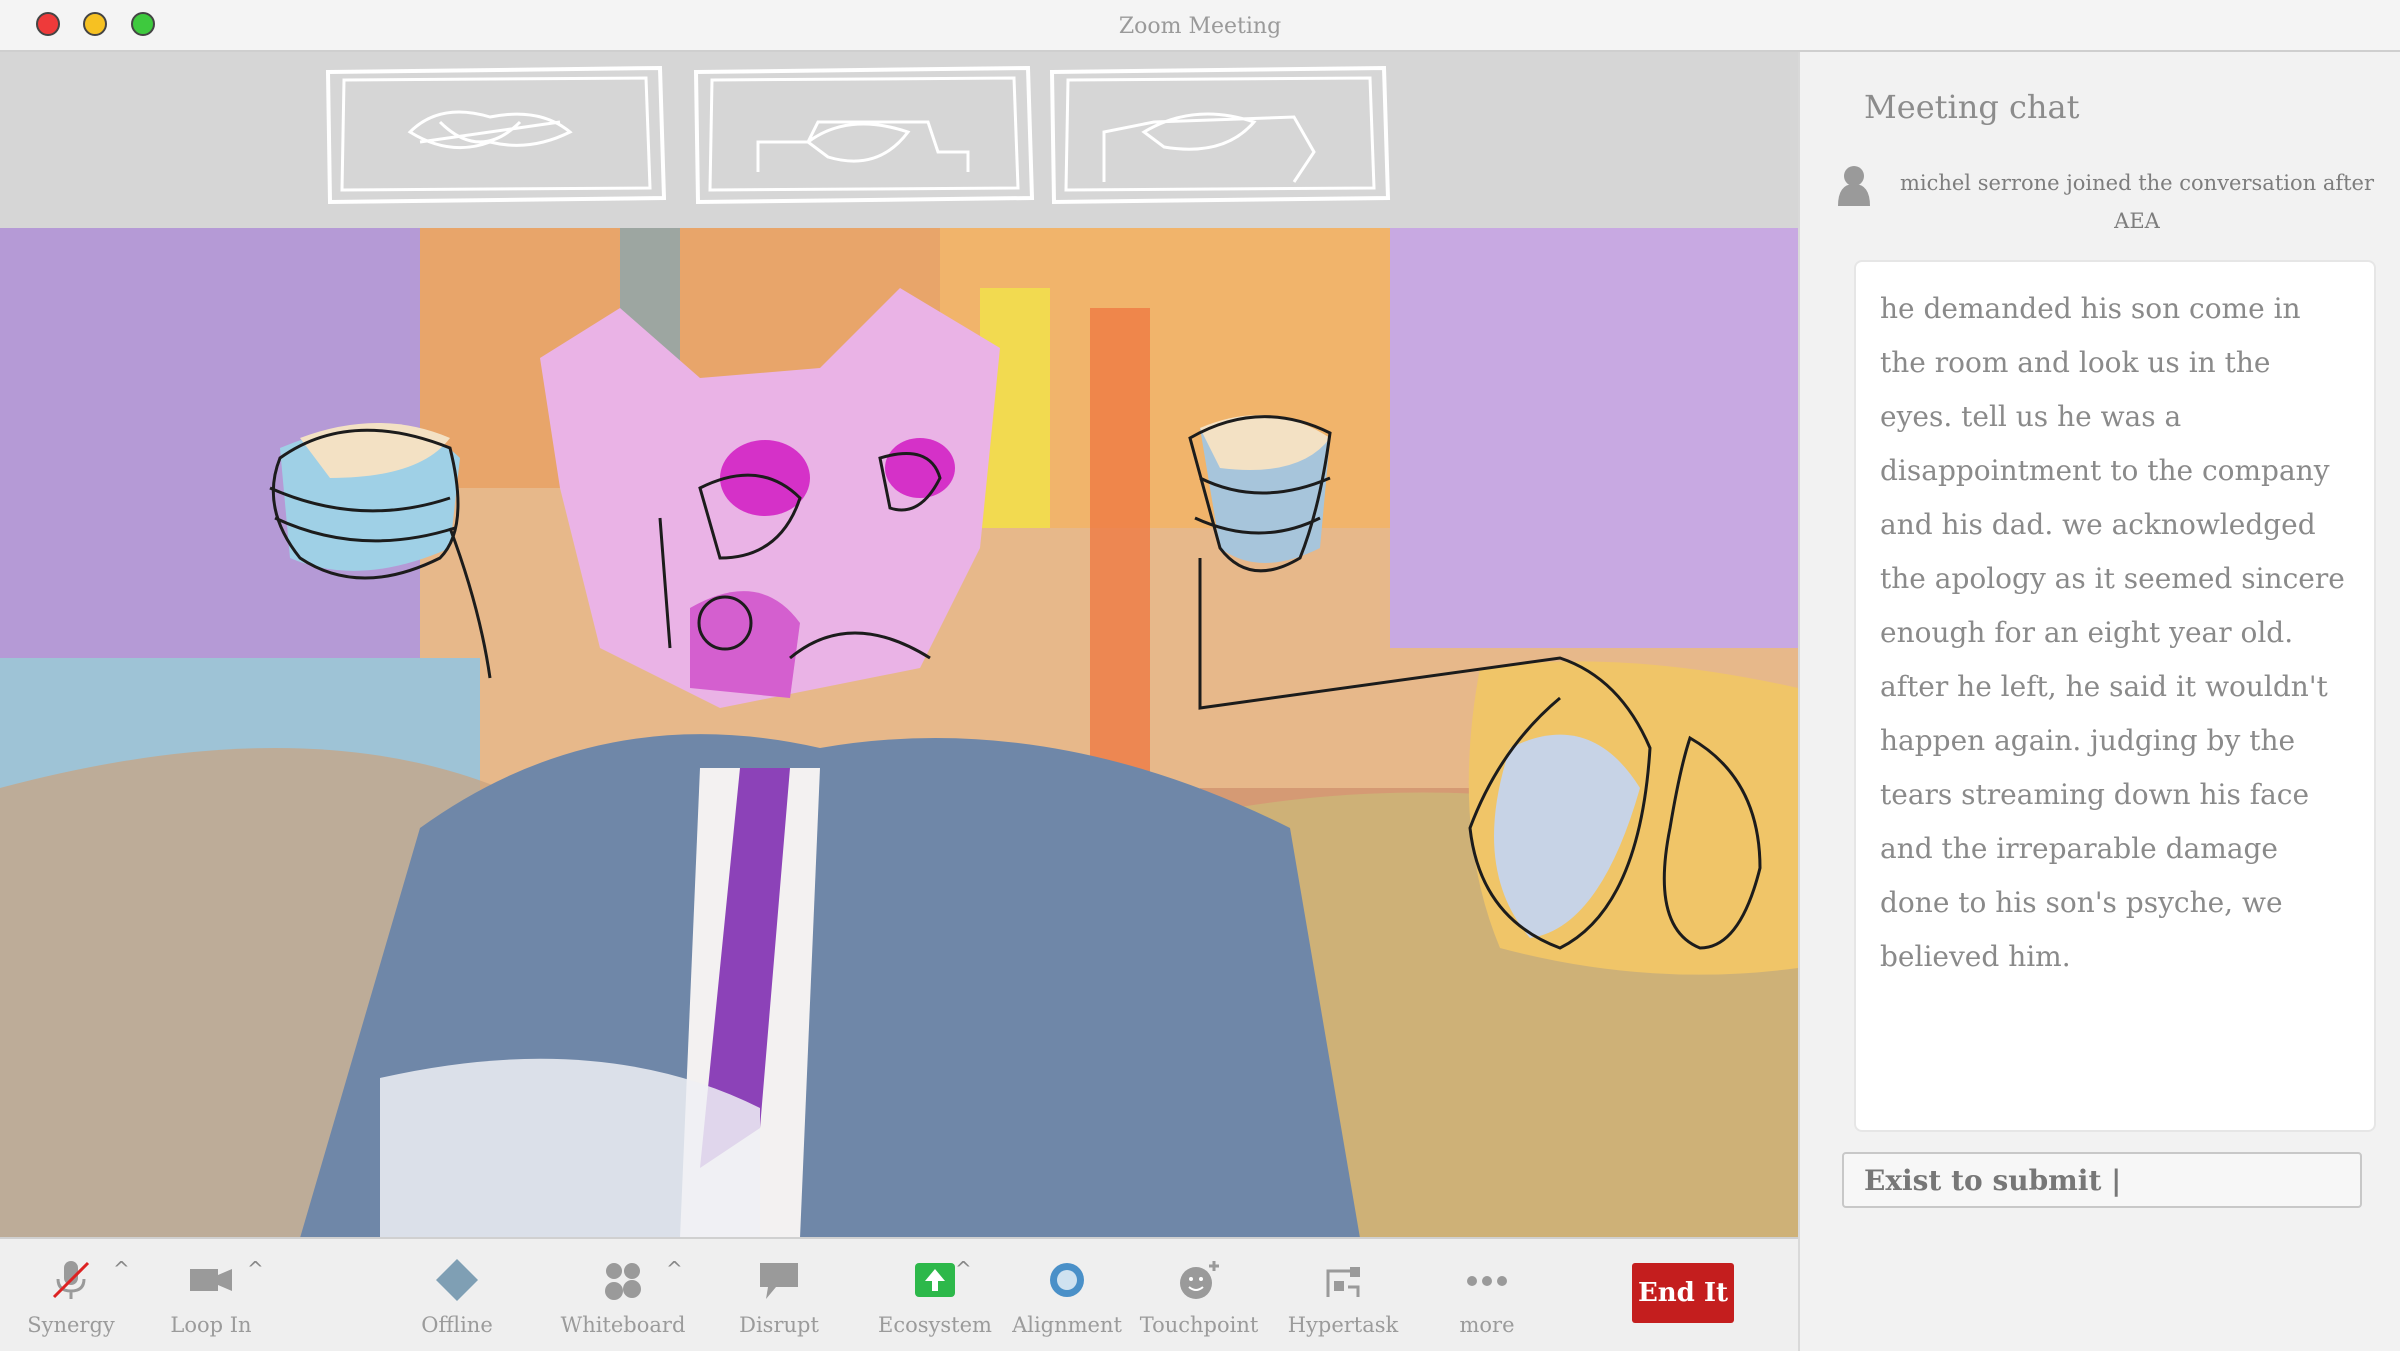  I want to click on title-bar: Zoom Meeting, so click(1200, 26).